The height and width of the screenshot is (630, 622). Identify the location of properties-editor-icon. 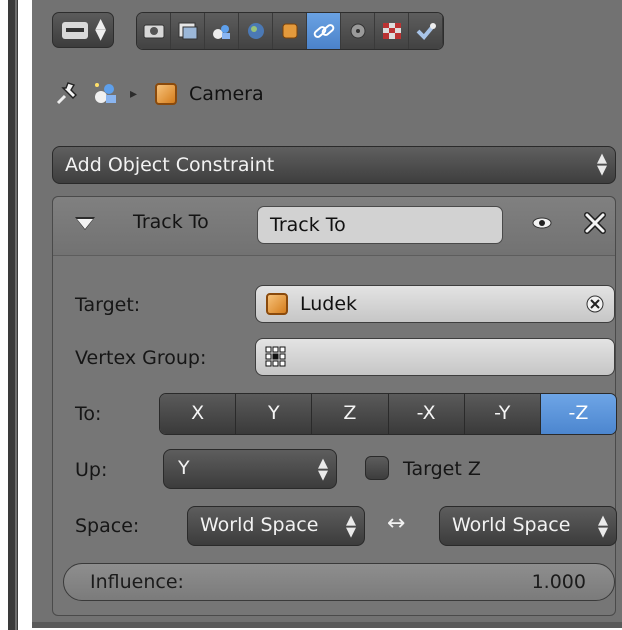
(75, 30).